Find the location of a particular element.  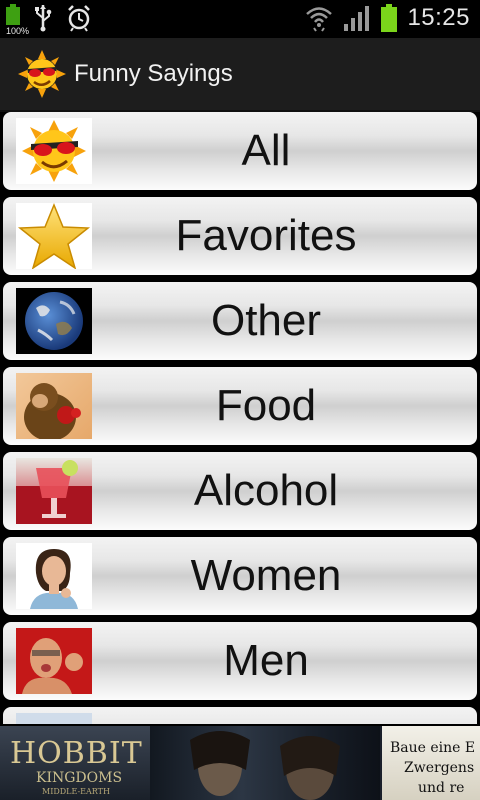

ad-title: HOBBIT is located at coordinates (76, 753).